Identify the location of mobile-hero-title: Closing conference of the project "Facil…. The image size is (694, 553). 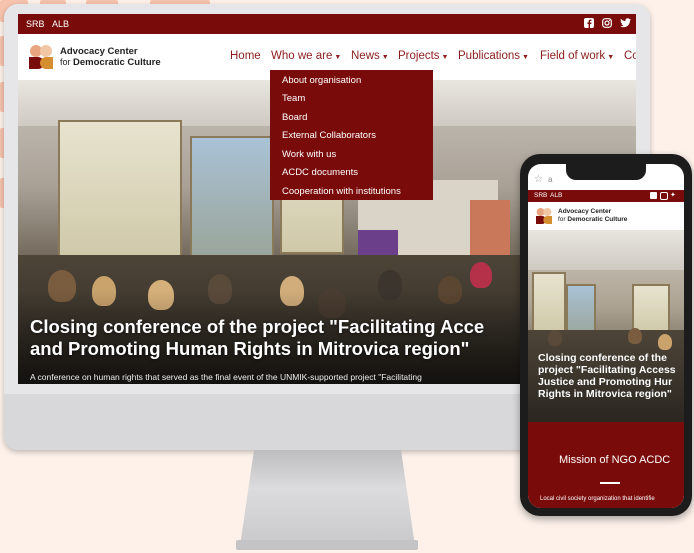
(607, 376).